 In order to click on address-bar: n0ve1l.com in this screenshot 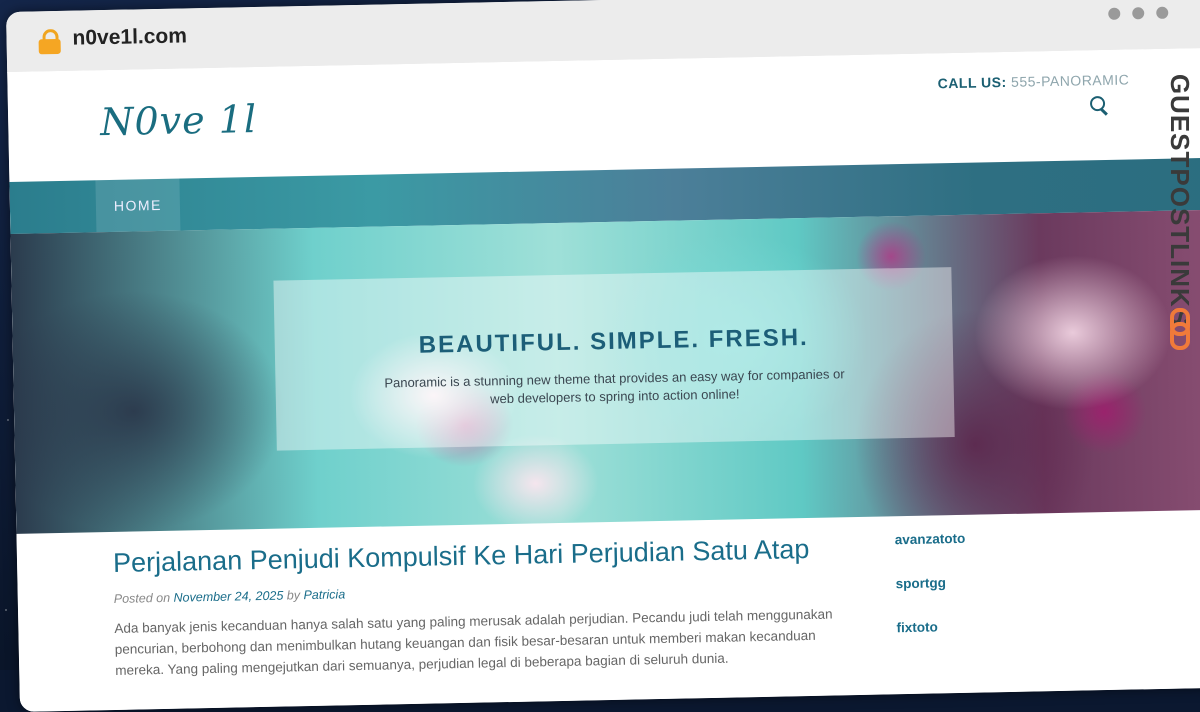, I will do `click(129, 37)`.